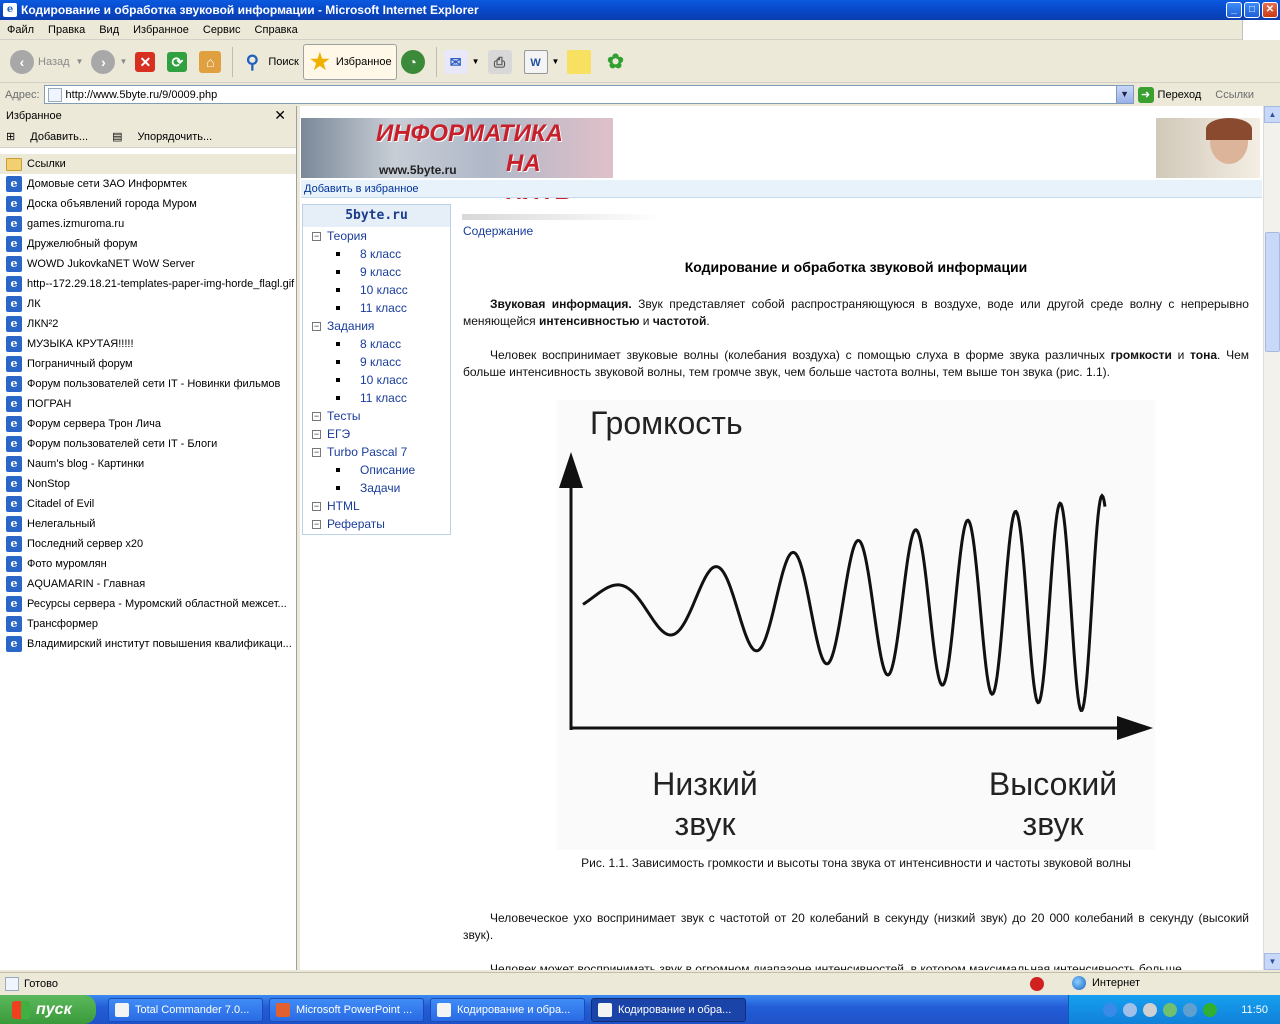 This screenshot has width=1280, height=1024. I want to click on menu-file: Файл, so click(20, 30).